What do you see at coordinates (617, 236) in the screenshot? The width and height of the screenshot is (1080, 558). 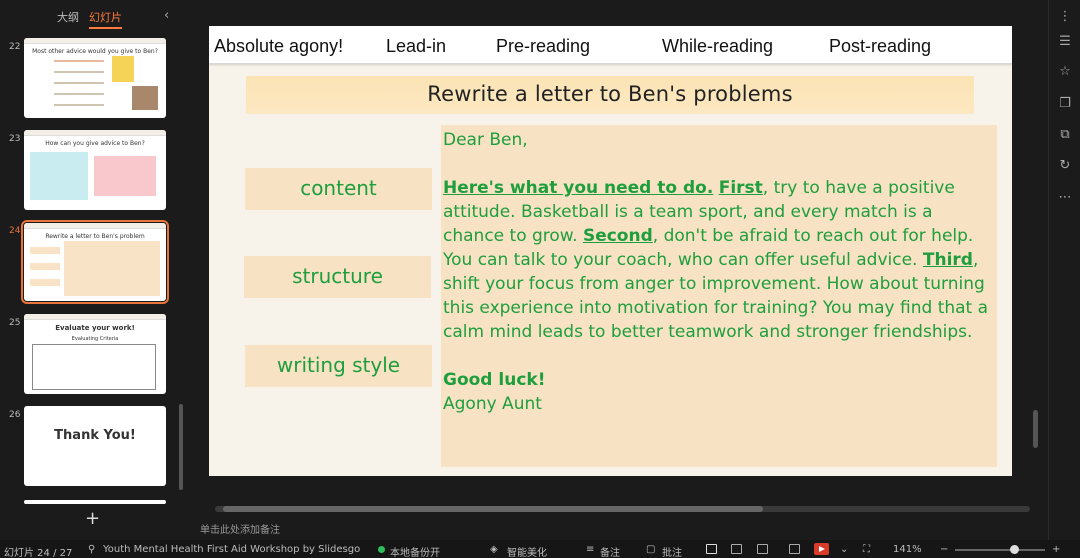 I see `letter-second-label: Second` at bounding box center [617, 236].